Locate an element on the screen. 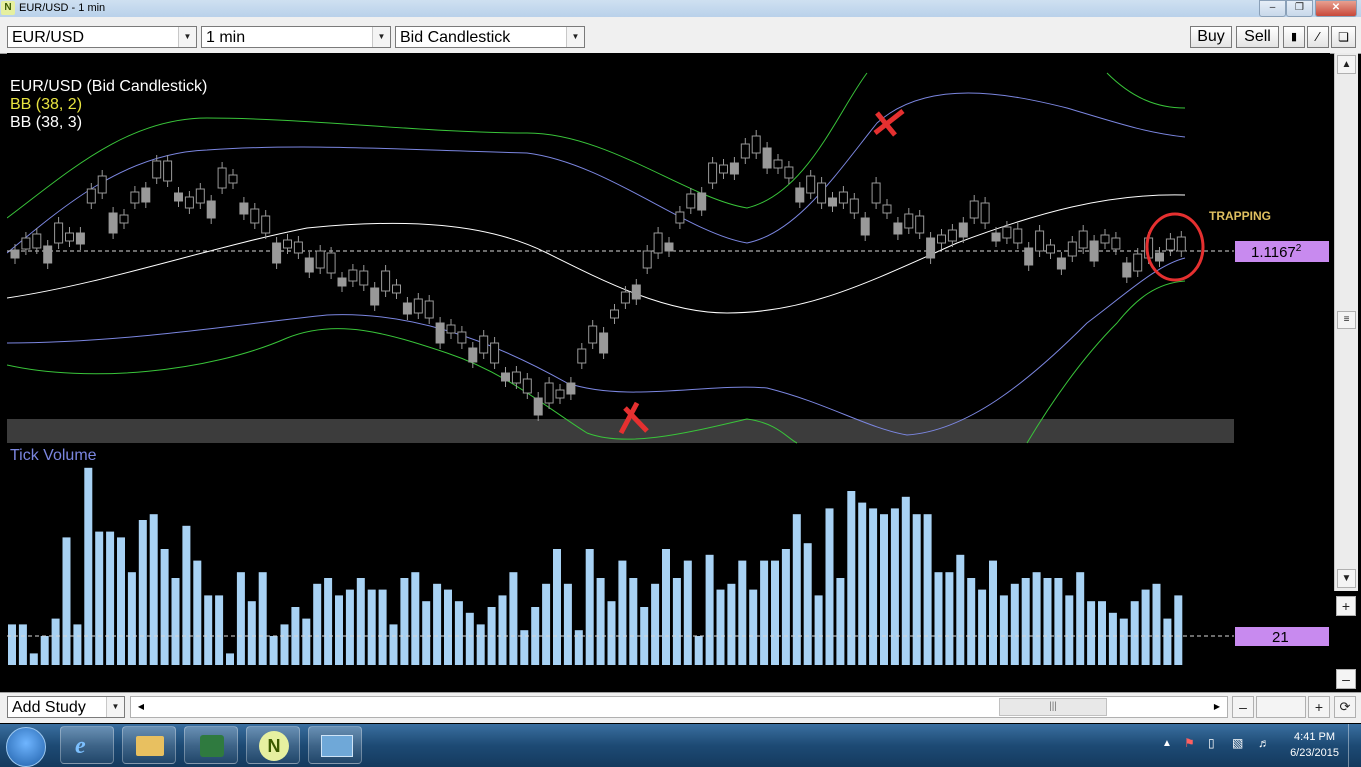 The width and height of the screenshot is (1361, 767). chart-style-select: Bid Candlestick ▼ is located at coordinates (490, 37).